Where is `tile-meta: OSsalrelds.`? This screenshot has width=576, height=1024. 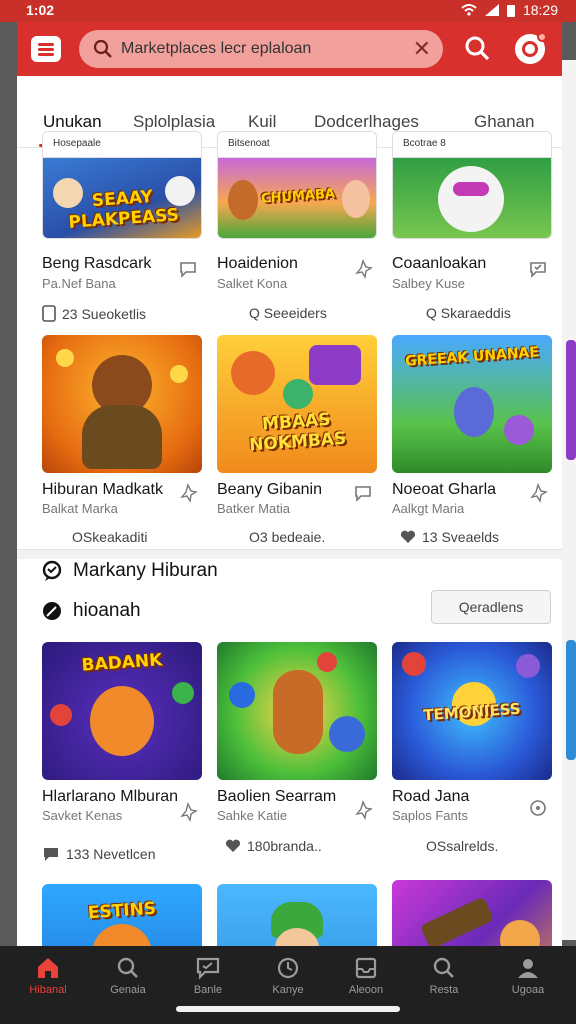 tile-meta: OSsalrelds. is located at coordinates (462, 846).